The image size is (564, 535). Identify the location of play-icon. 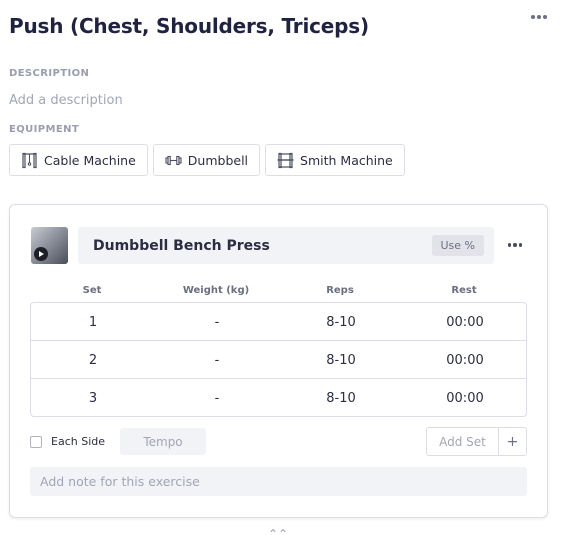
(41, 254).